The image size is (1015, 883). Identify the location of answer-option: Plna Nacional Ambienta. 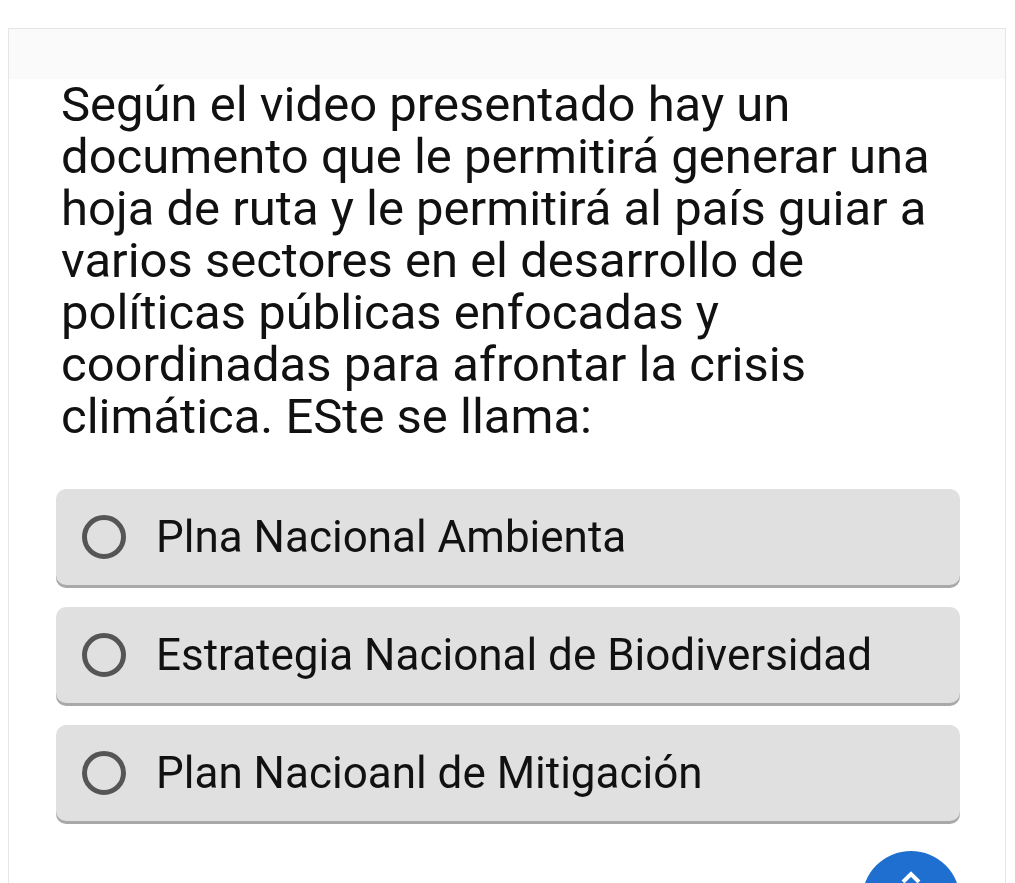
(508, 537).